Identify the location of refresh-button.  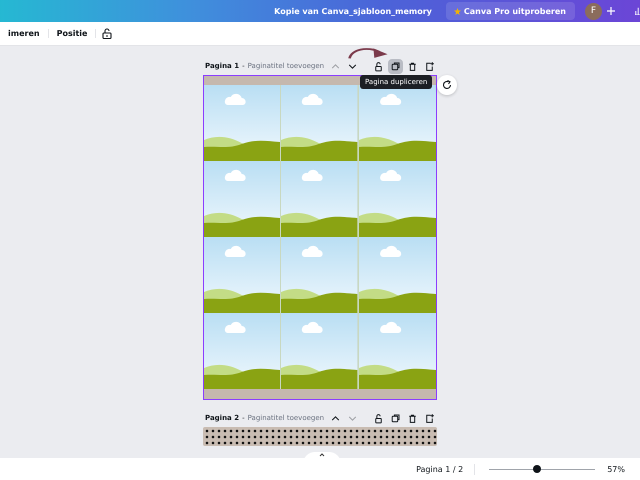
(447, 85).